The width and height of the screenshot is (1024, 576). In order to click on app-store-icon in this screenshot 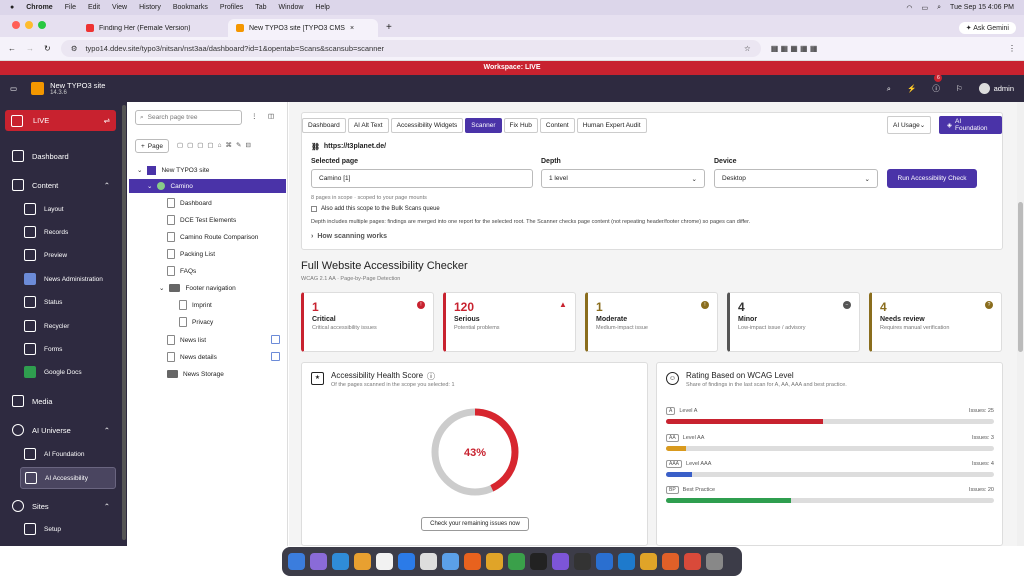, I will do `click(406, 561)`.